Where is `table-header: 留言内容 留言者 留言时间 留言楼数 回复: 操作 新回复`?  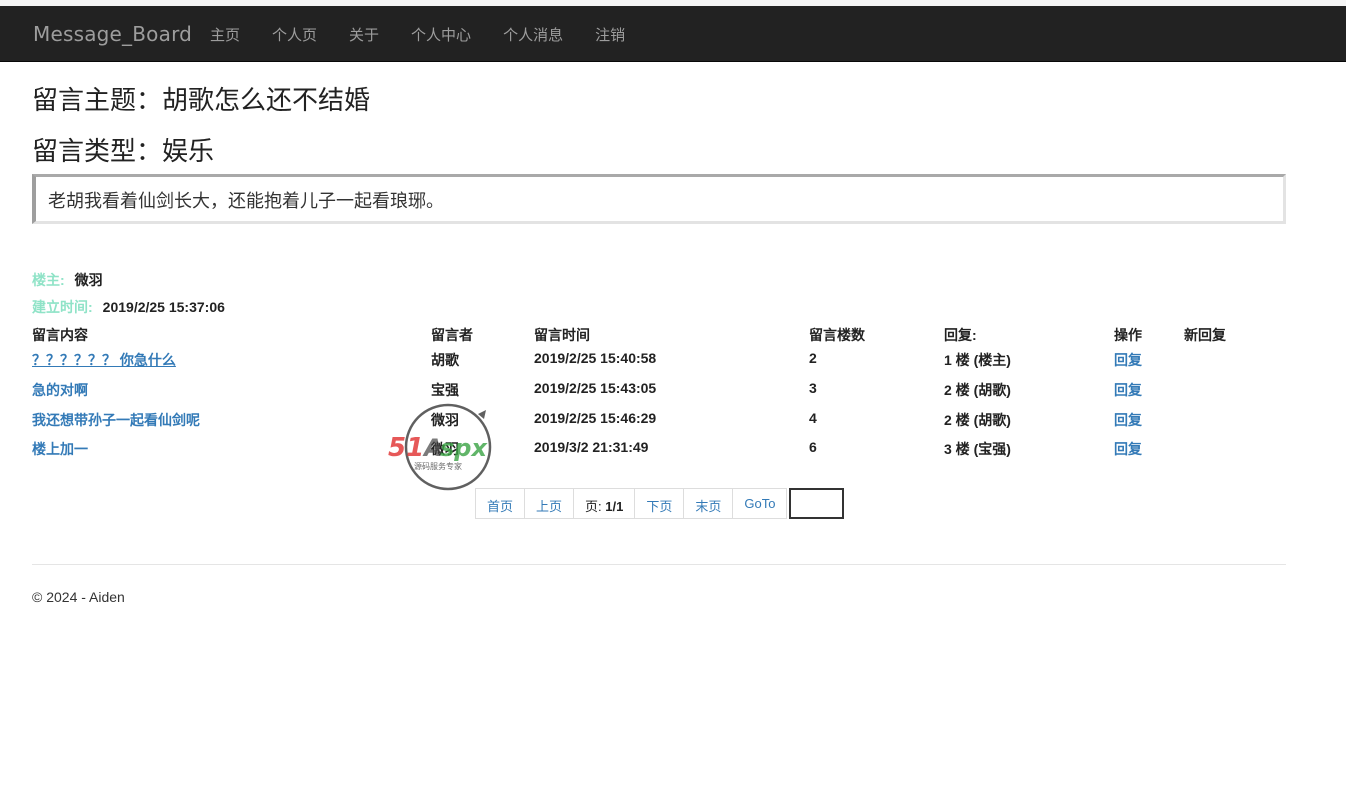 table-header: 留言内容 留言者 留言时间 留言楼数 回复: 操作 新回复 is located at coordinates (662, 336).